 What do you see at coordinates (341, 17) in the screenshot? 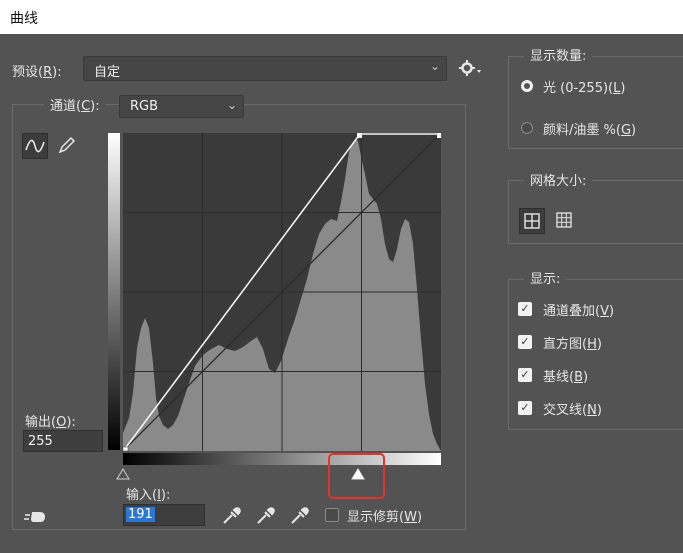
I see `title-bar: 曲线` at bounding box center [341, 17].